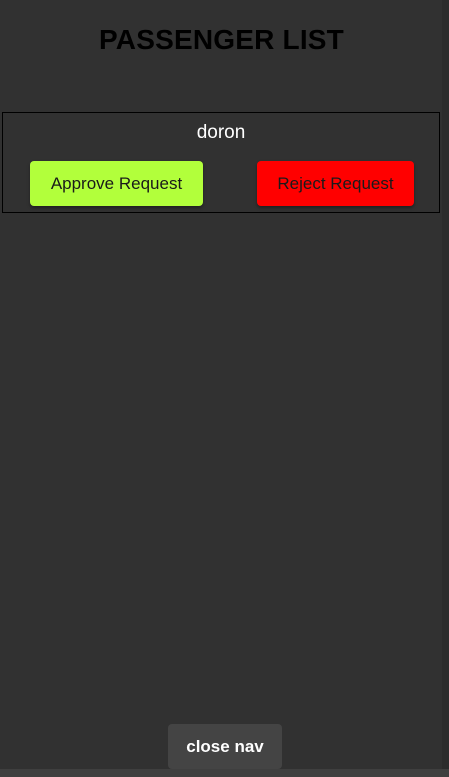 The height and width of the screenshot is (777, 449). Describe the element at coordinates (224, 773) in the screenshot. I see `bottom-bar` at that location.